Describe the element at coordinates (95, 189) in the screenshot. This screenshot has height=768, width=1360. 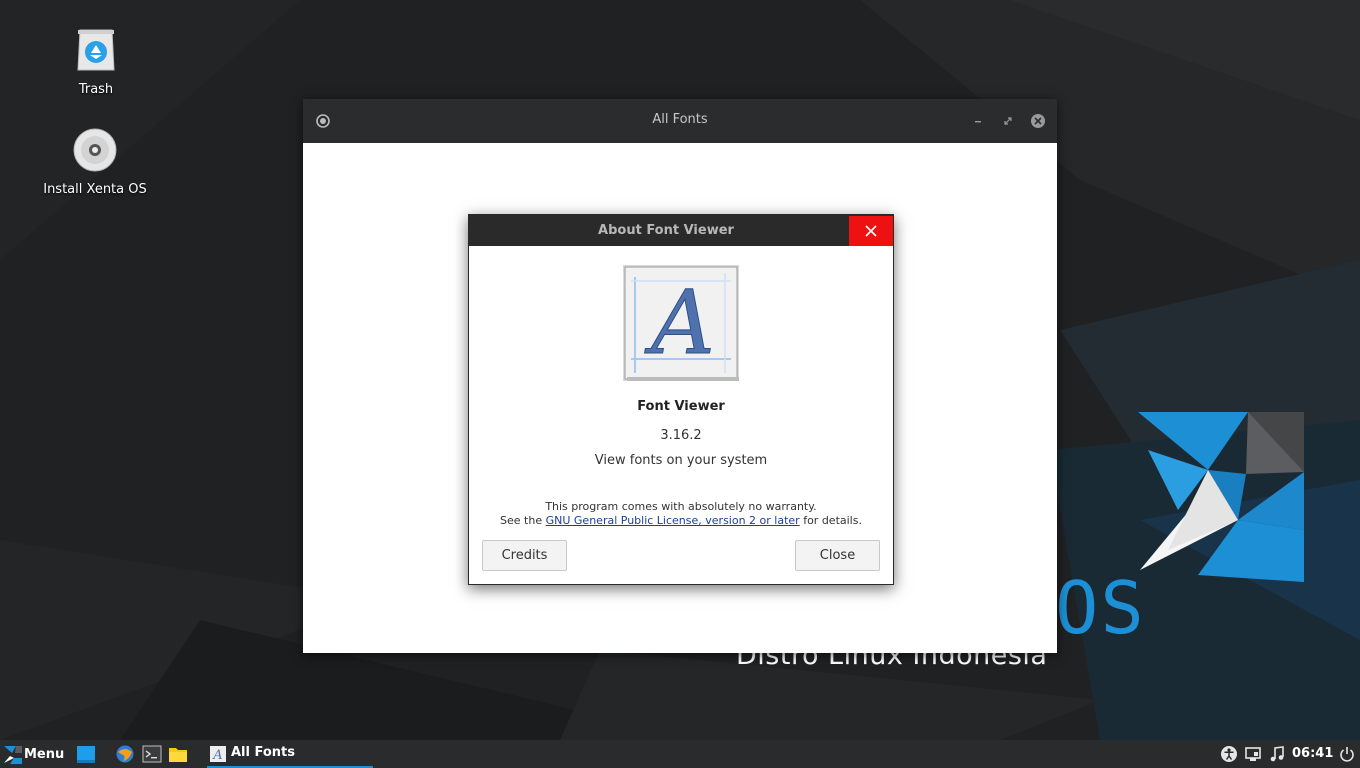
I see `desktop-icon-label: Install Xenta OS` at that location.